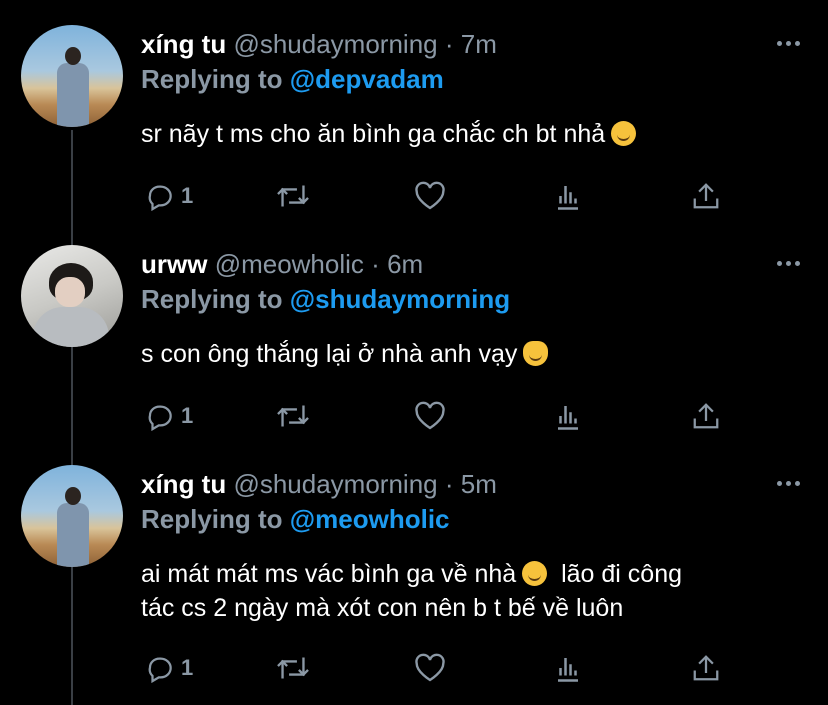 The width and height of the screenshot is (828, 705). Describe the element at coordinates (367, 79) in the screenshot. I see `mention-link: @depvadam` at that location.